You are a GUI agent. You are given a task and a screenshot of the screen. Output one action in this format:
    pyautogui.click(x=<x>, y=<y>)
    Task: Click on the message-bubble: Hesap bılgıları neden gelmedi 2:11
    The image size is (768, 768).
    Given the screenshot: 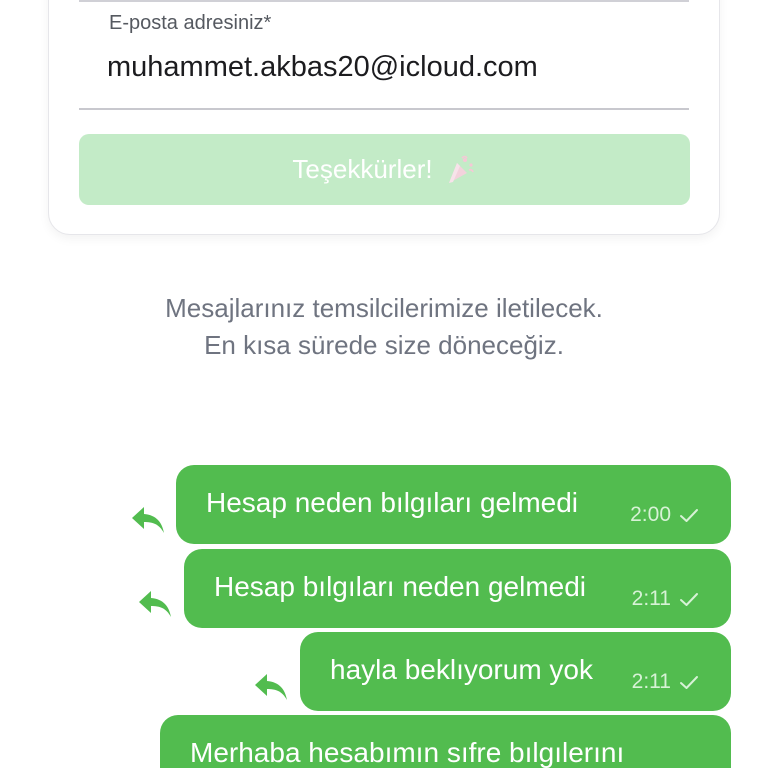 What is the action you would take?
    pyautogui.click(x=457, y=588)
    